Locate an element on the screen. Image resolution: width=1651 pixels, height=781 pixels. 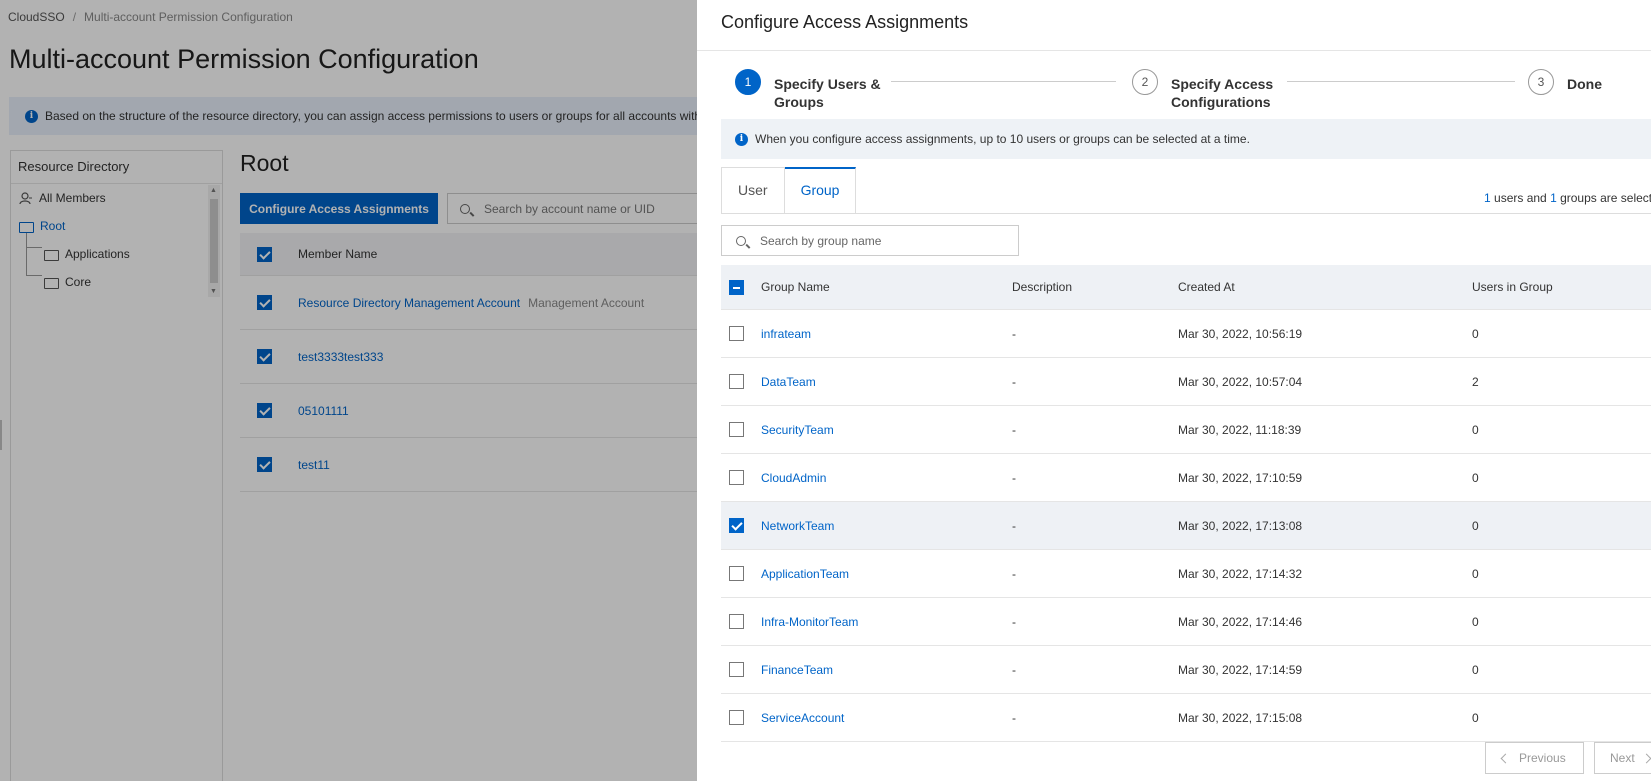
info-icon: i is located at coordinates (741, 139).